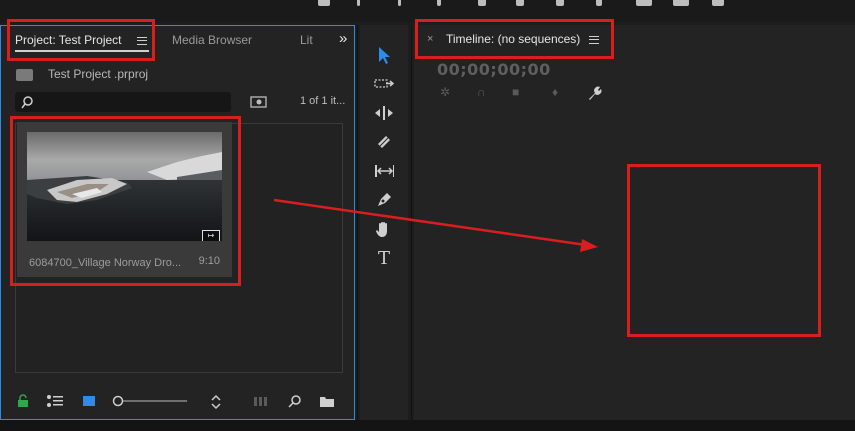 This screenshot has width=855, height=431. Describe the element at coordinates (435, 225) in the screenshot. I see `annotation-arrow` at that location.